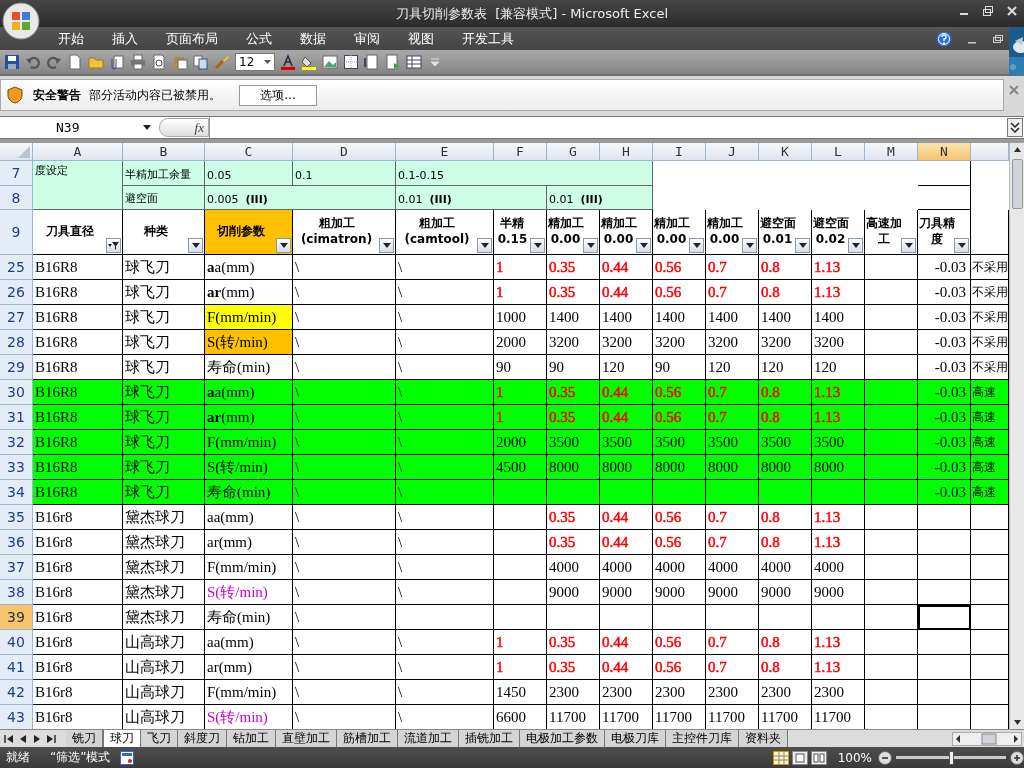 The height and width of the screenshot is (768, 1024). I want to click on font-size-field: 12, so click(255, 62).